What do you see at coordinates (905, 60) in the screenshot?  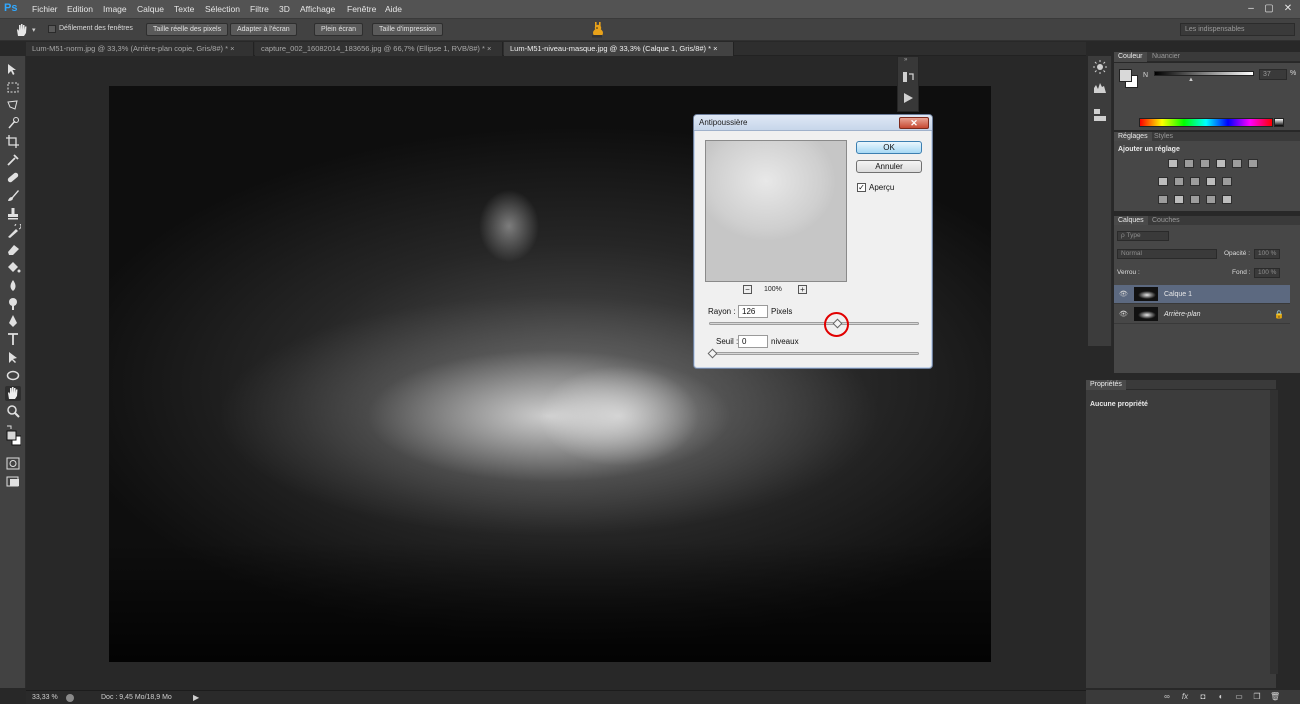 I see `collapse-arrows-icon: »` at bounding box center [905, 60].